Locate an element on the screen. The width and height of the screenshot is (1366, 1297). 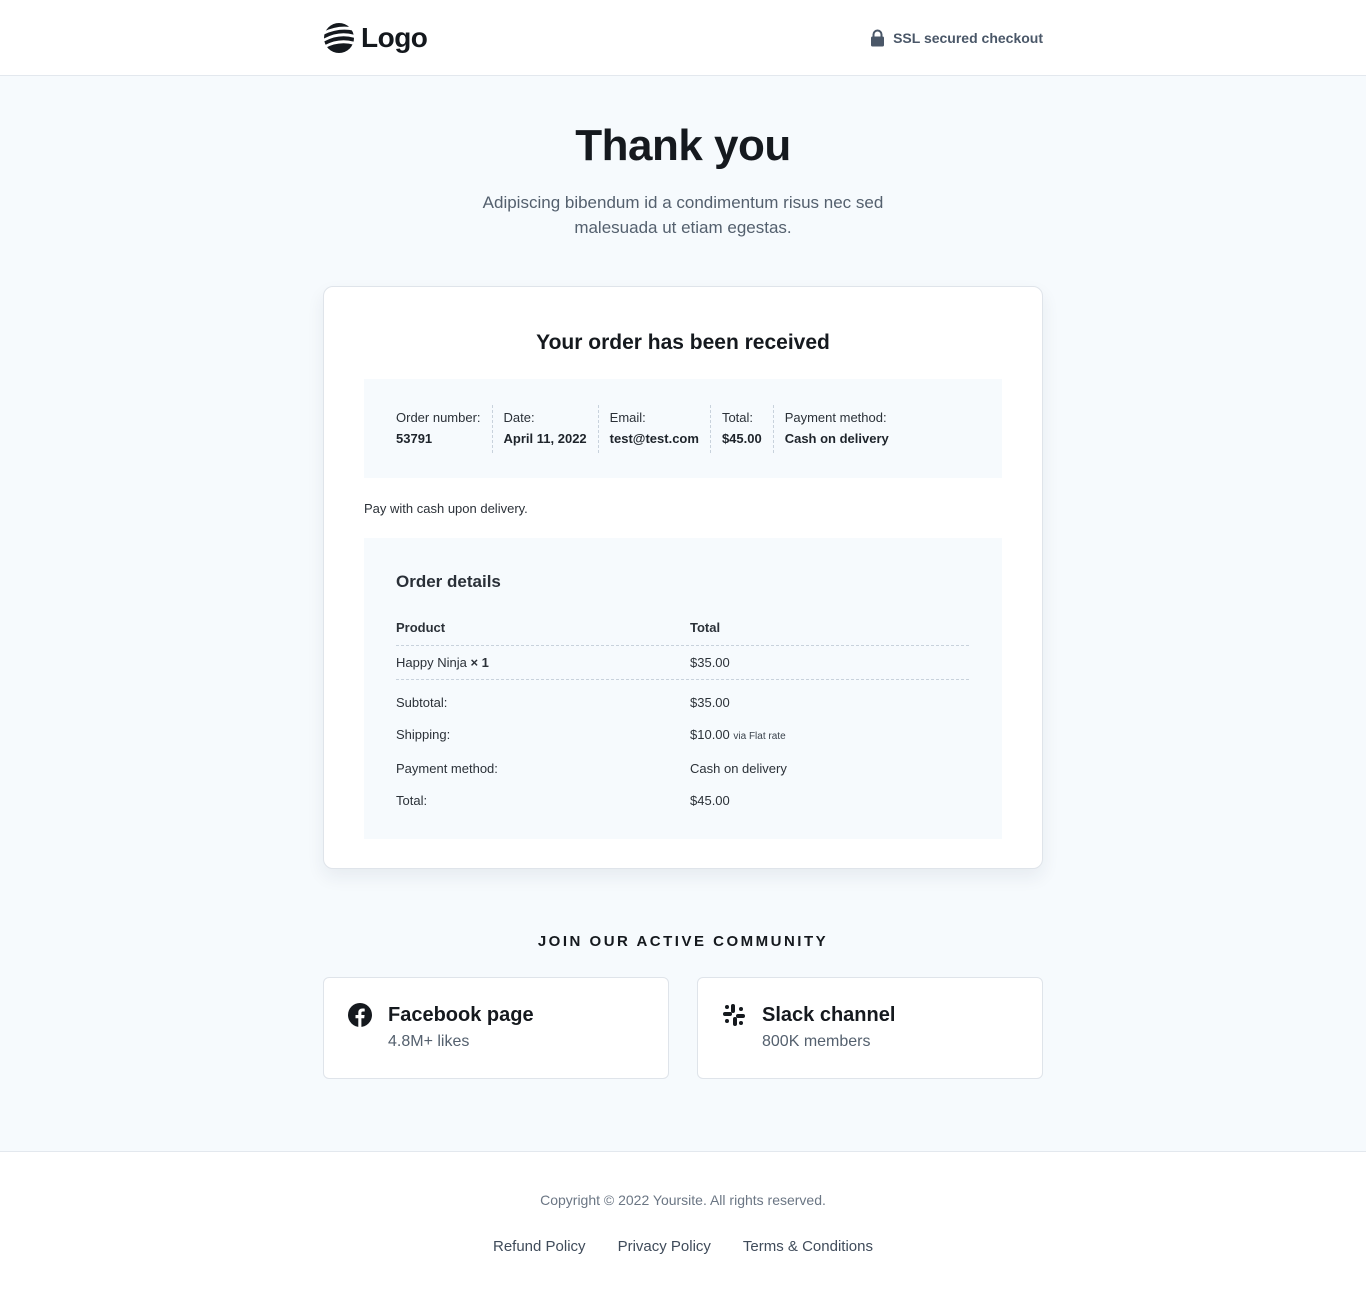
order-number-cell: Order number: 53791 is located at coordinates (444, 429).